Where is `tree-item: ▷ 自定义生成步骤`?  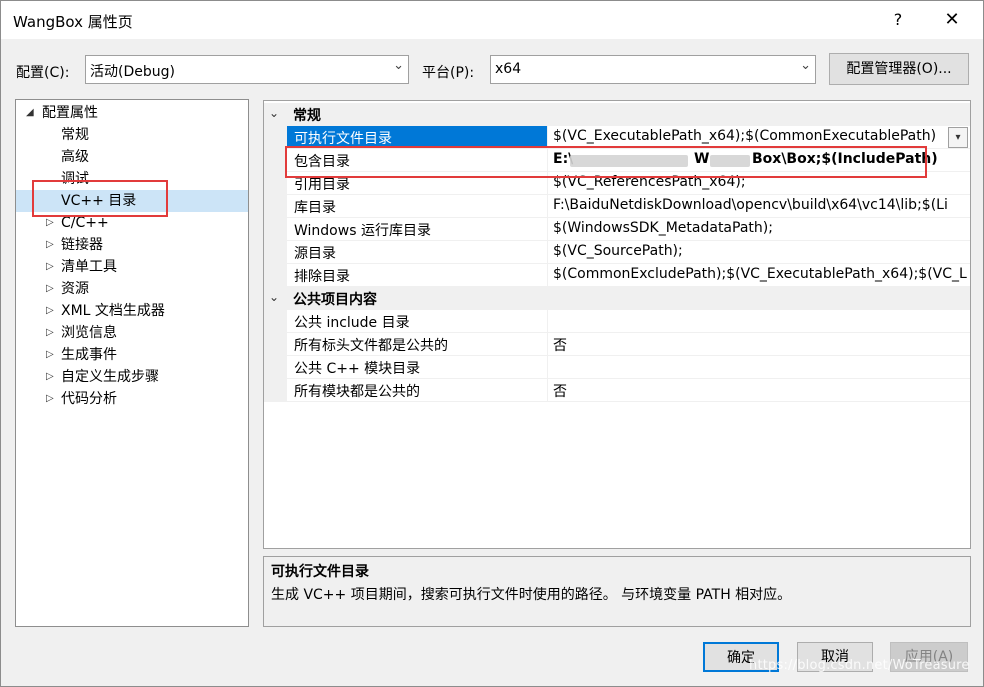
tree-item: ▷ 自定义生成步骤 is located at coordinates (132, 377).